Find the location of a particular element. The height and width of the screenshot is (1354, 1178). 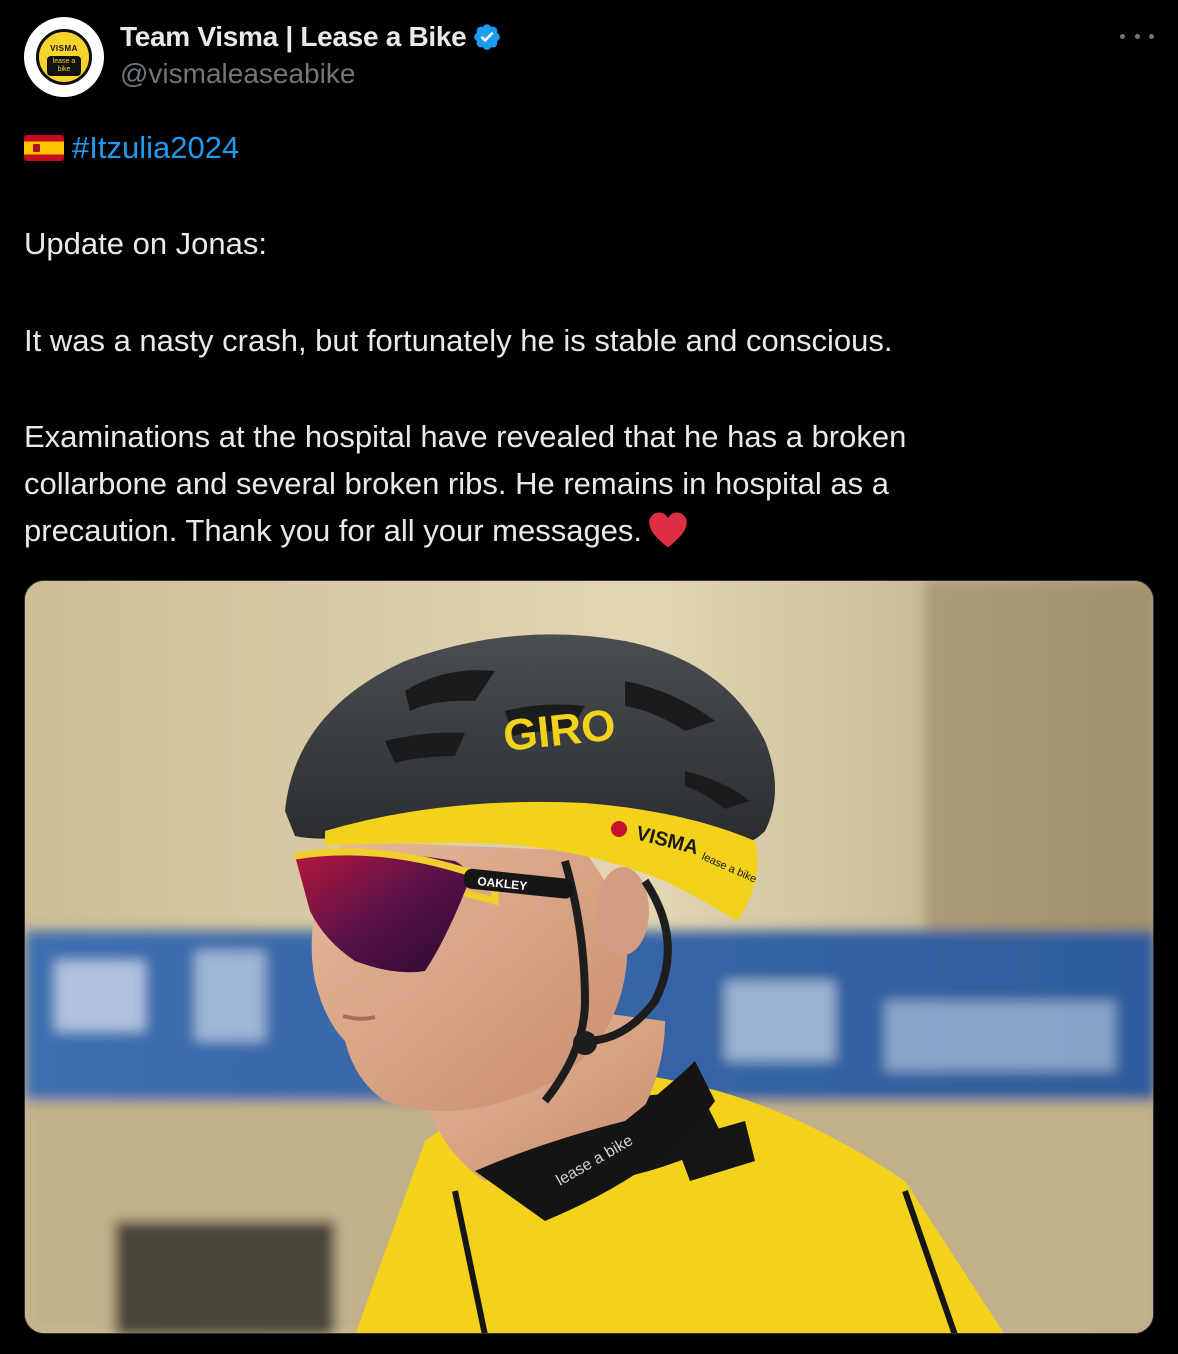

verified-badge-icon is located at coordinates (487, 37).